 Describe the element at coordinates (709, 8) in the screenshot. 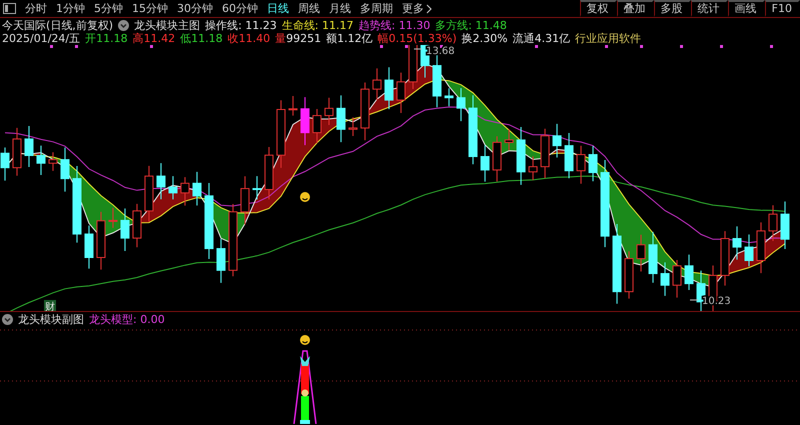

I see `toolbar-button: 统计` at that location.